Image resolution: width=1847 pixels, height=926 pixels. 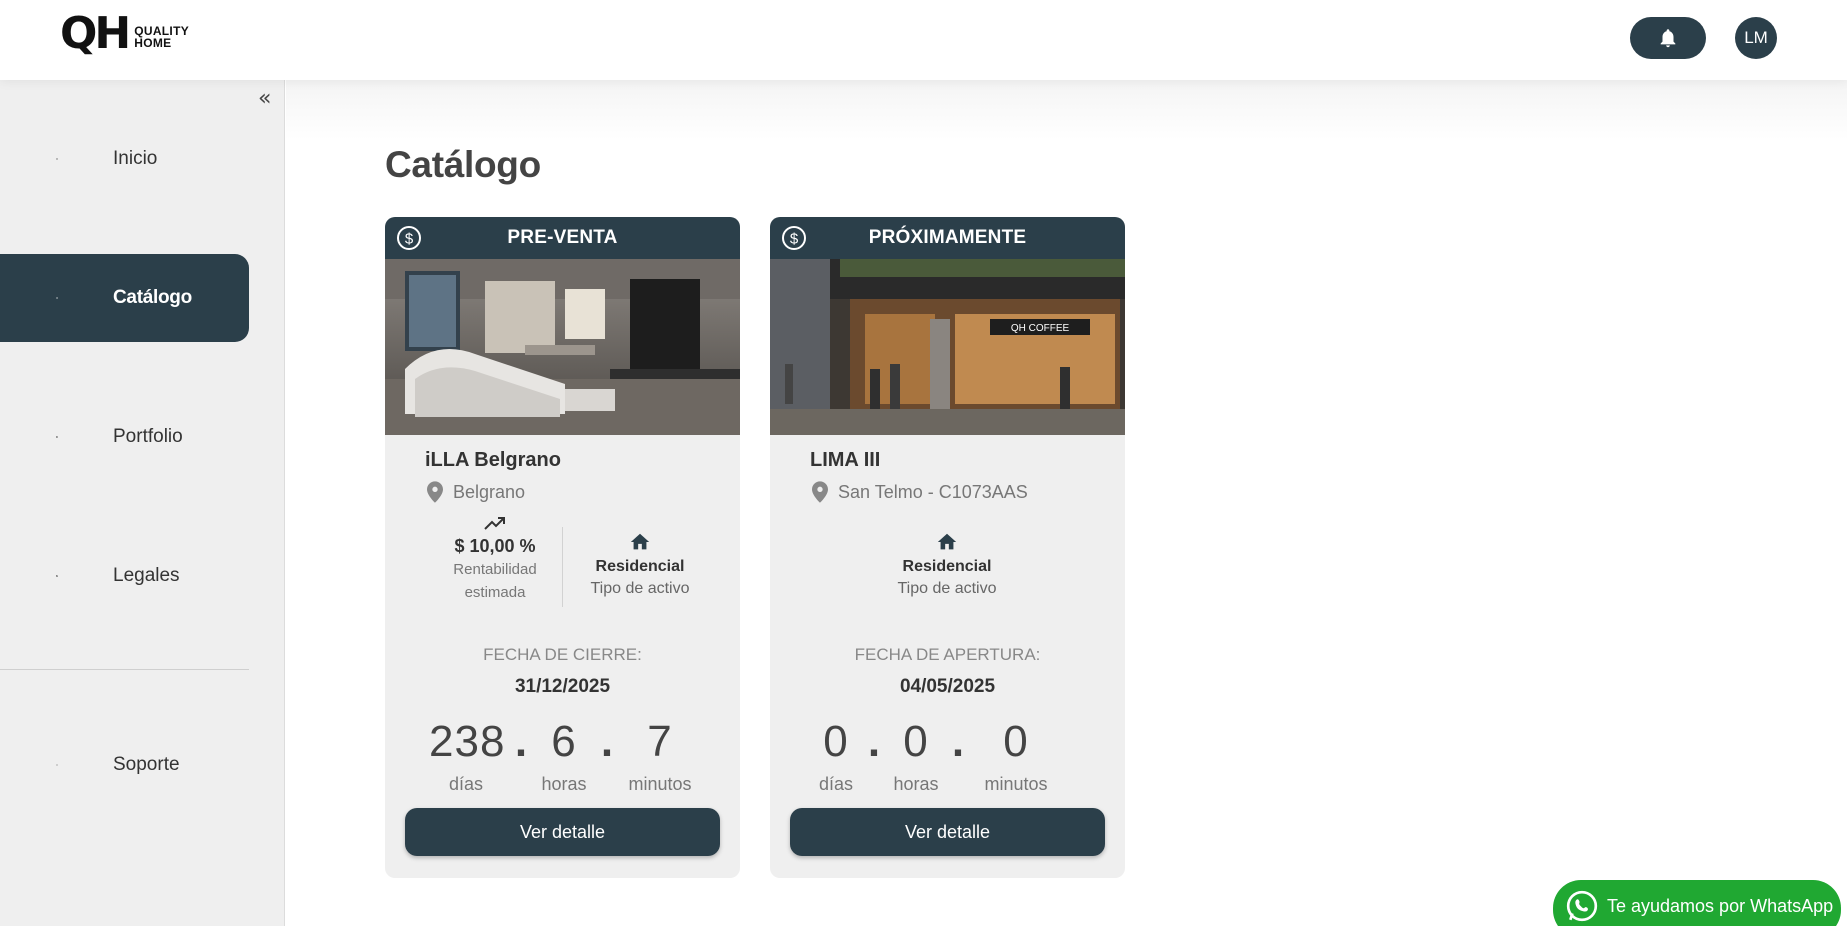 What do you see at coordinates (494, 523) in the screenshot?
I see `trending-up-icon` at bounding box center [494, 523].